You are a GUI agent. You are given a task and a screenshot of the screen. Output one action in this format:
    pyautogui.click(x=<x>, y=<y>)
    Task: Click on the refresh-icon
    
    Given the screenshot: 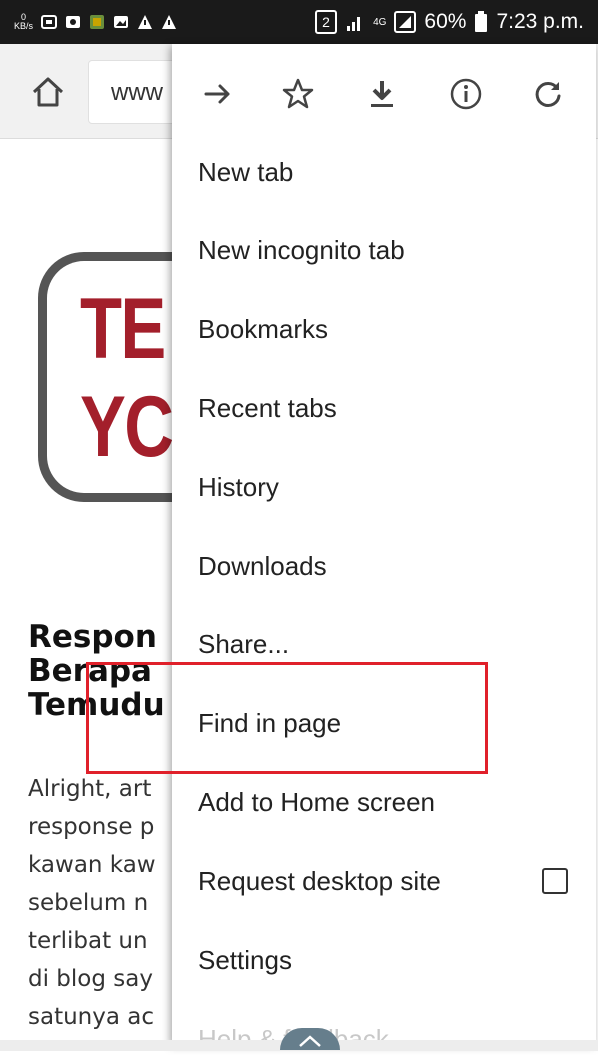 What is the action you would take?
    pyautogui.click(x=548, y=94)
    